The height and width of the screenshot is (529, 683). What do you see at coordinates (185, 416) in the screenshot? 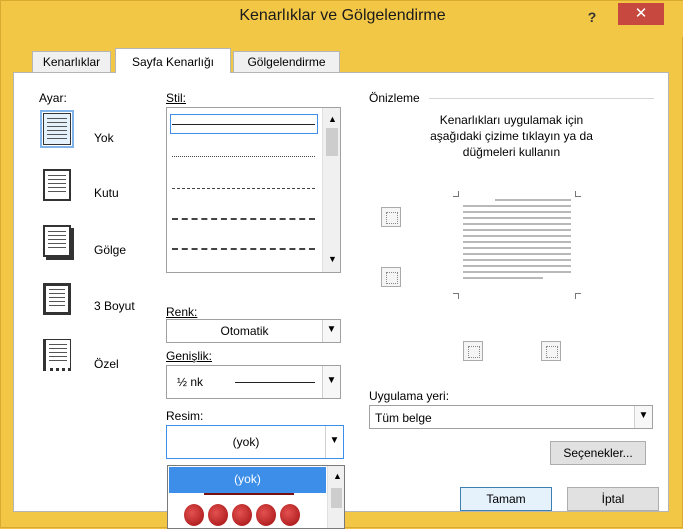
I see `art-label: Resim:` at bounding box center [185, 416].